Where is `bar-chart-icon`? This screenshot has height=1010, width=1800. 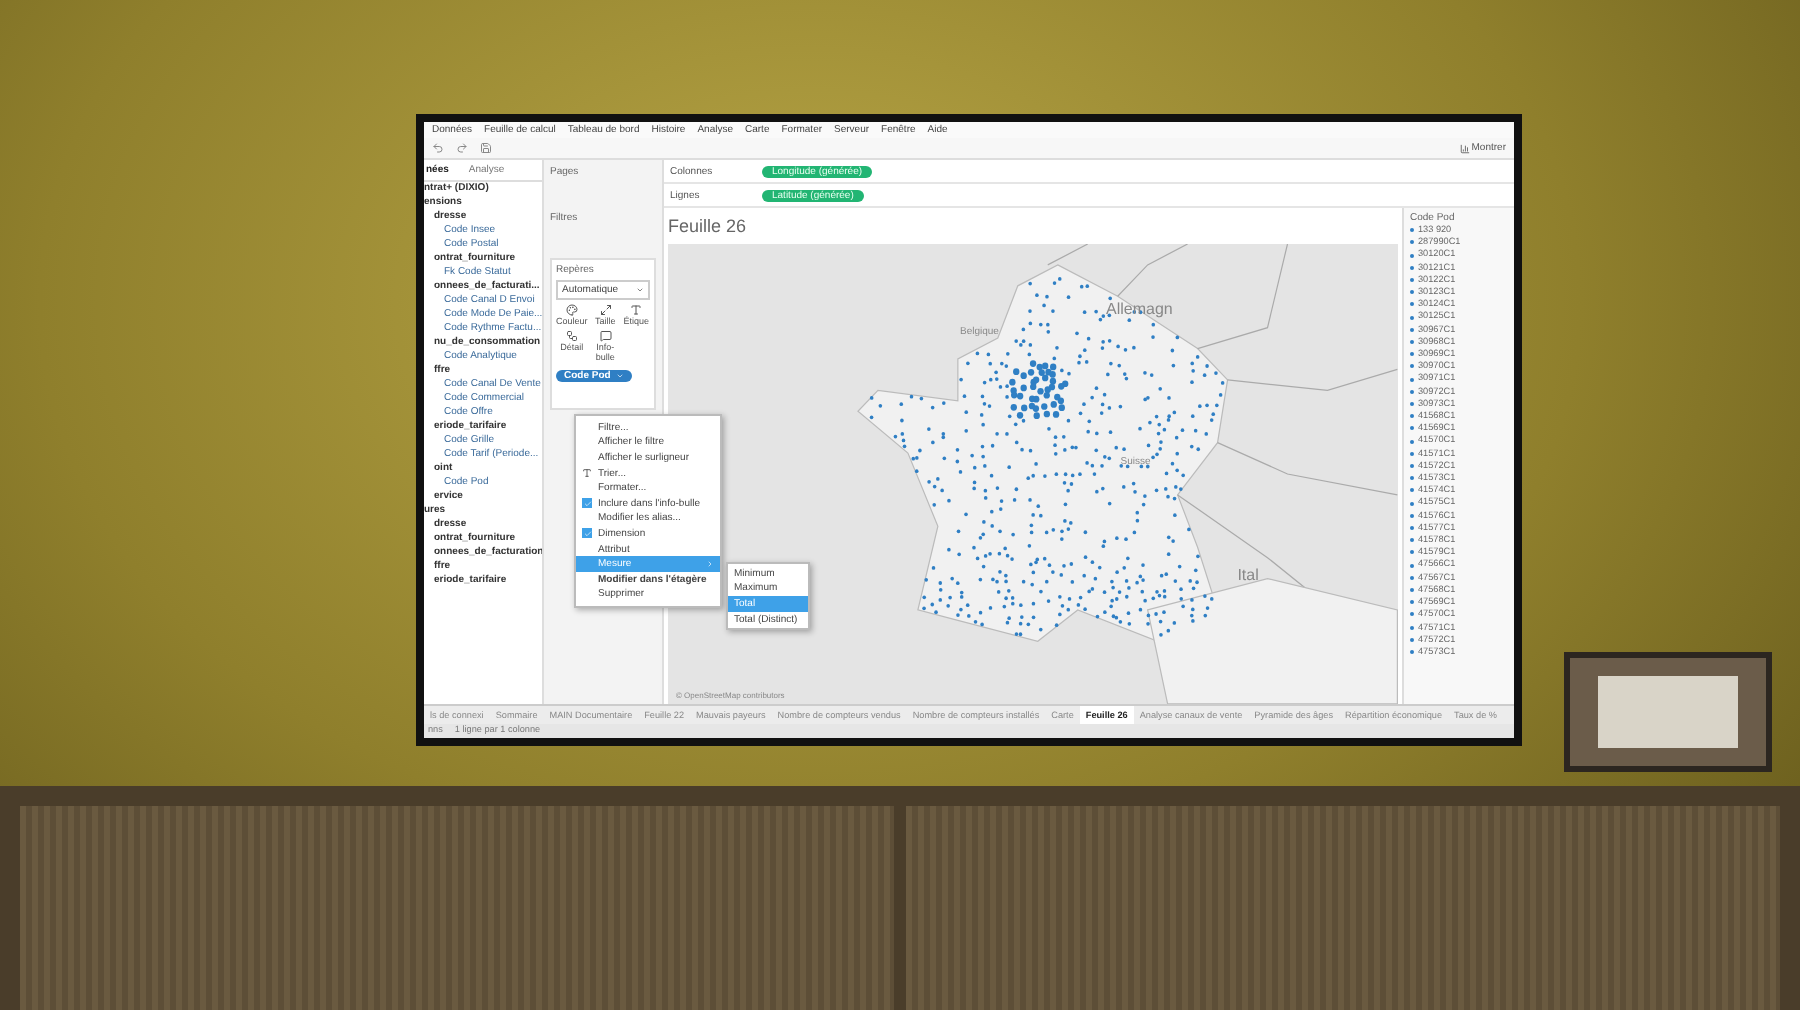 bar-chart-icon is located at coordinates (1464, 148).